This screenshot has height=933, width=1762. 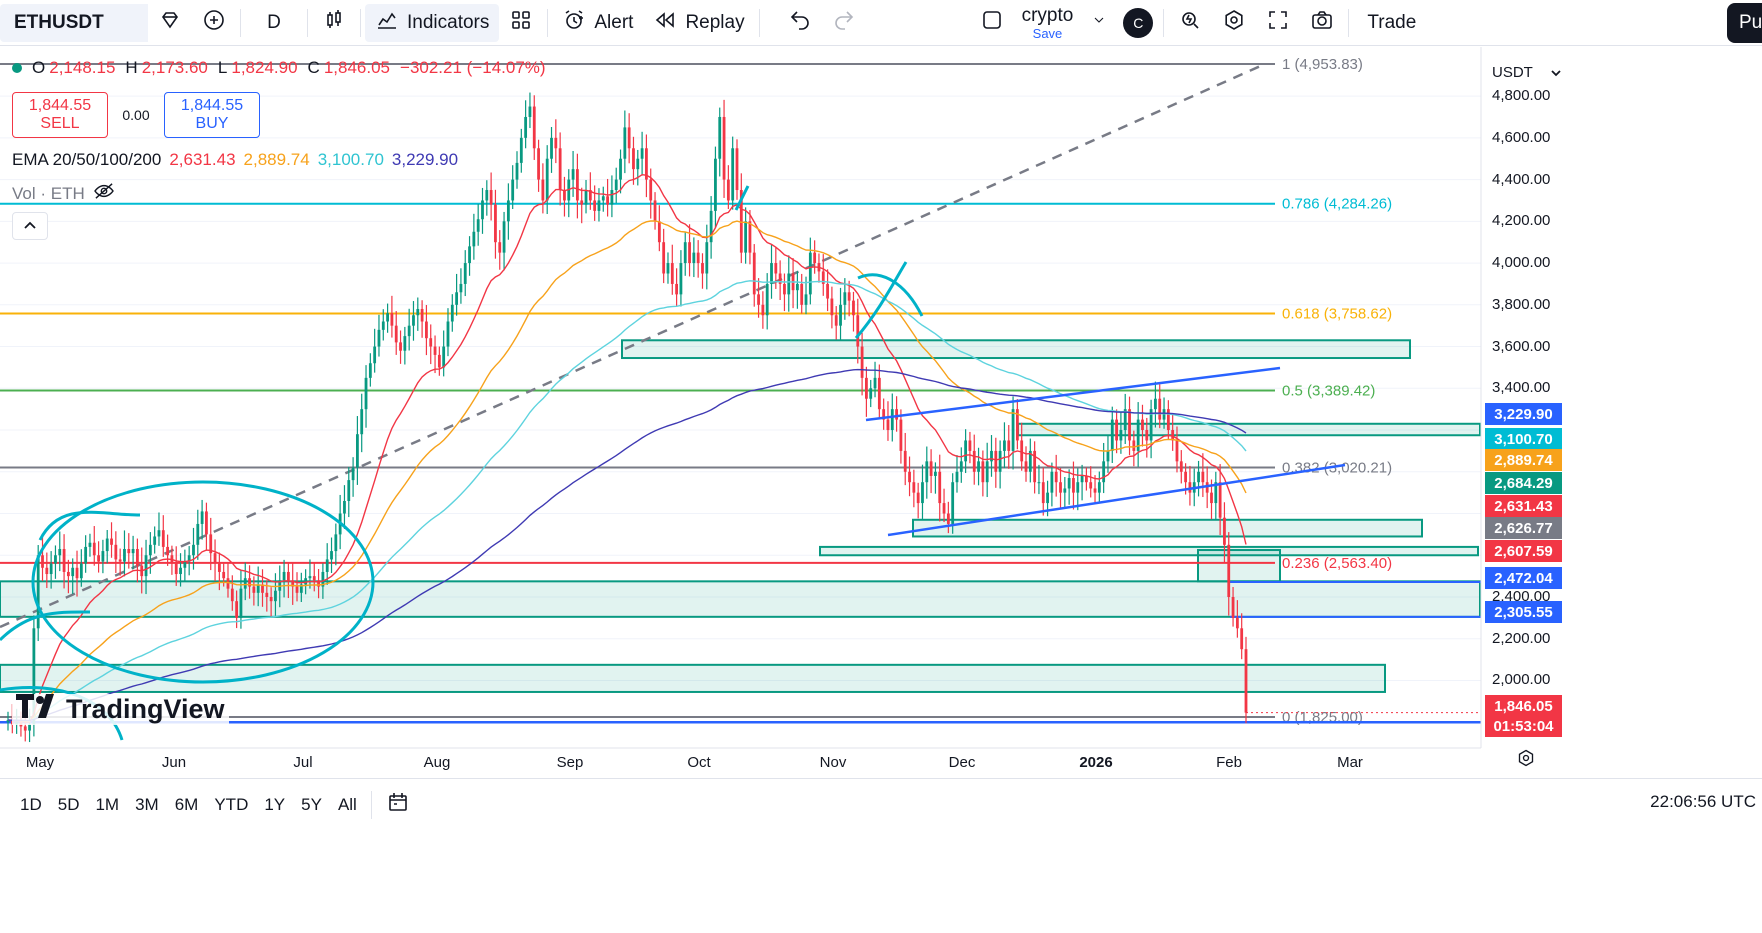 What do you see at coordinates (187, 805) in the screenshot?
I see `range-6m: 6M` at bounding box center [187, 805].